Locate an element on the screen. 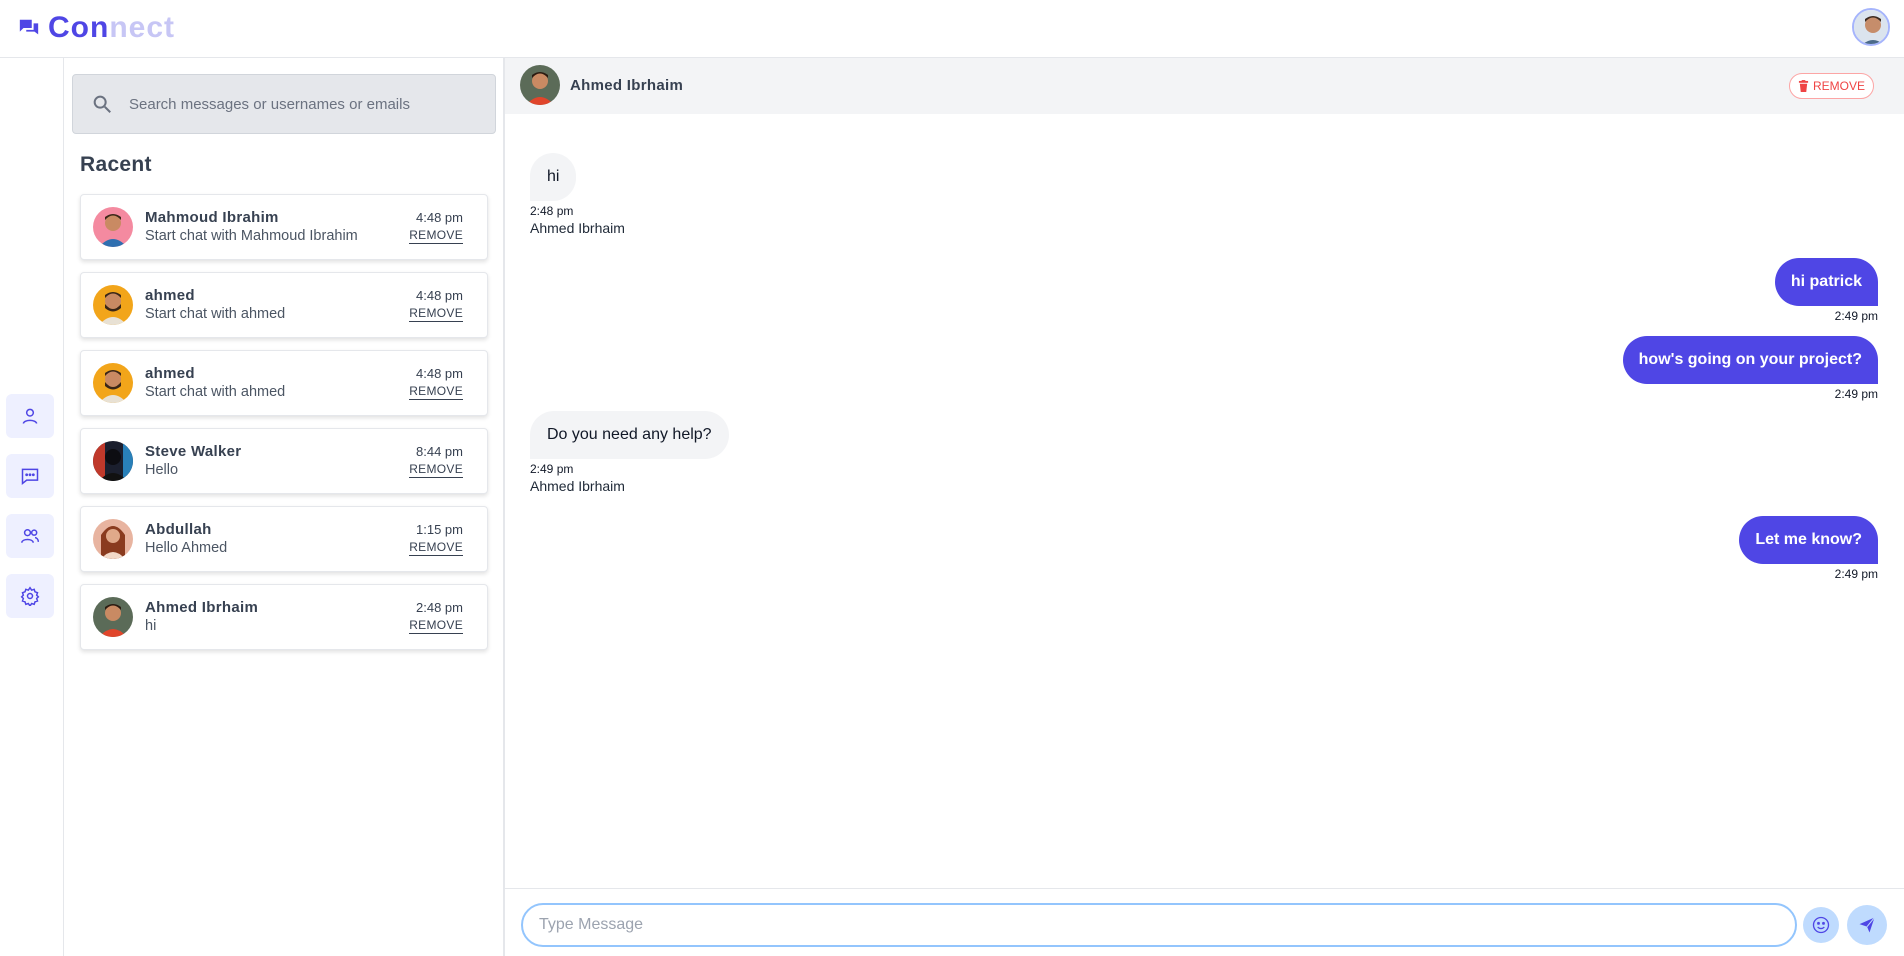 The image size is (1904, 956). user-avatar is located at coordinates (1871, 27).